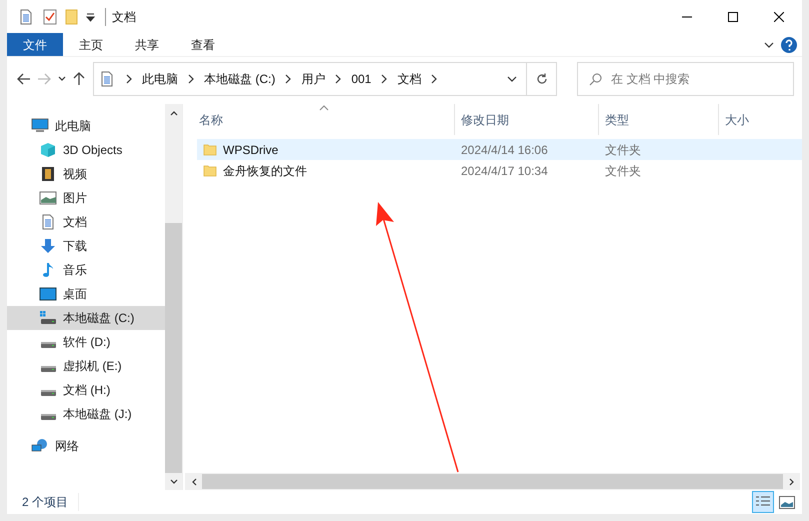 The image size is (809, 521). Describe the element at coordinates (409, 79) in the screenshot. I see `breadcrumb-item: 文档` at that location.